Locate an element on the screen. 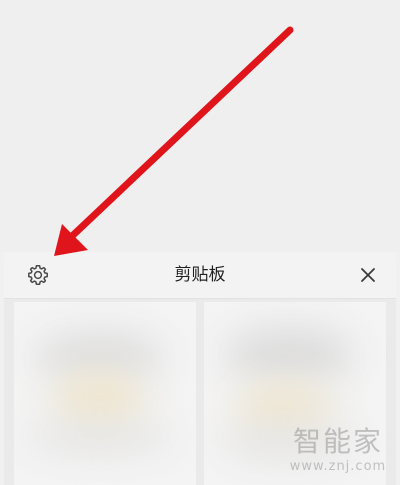  clipboard-header: 剪贴板 is located at coordinates (200, 275).